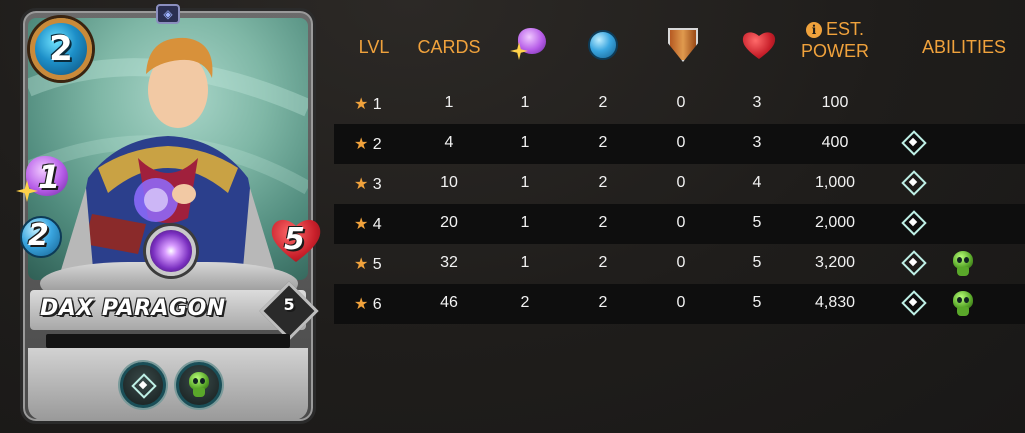  What do you see at coordinates (525, 302) in the screenshot?
I see `magic-cell: 2` at bounding box center [525, 302].